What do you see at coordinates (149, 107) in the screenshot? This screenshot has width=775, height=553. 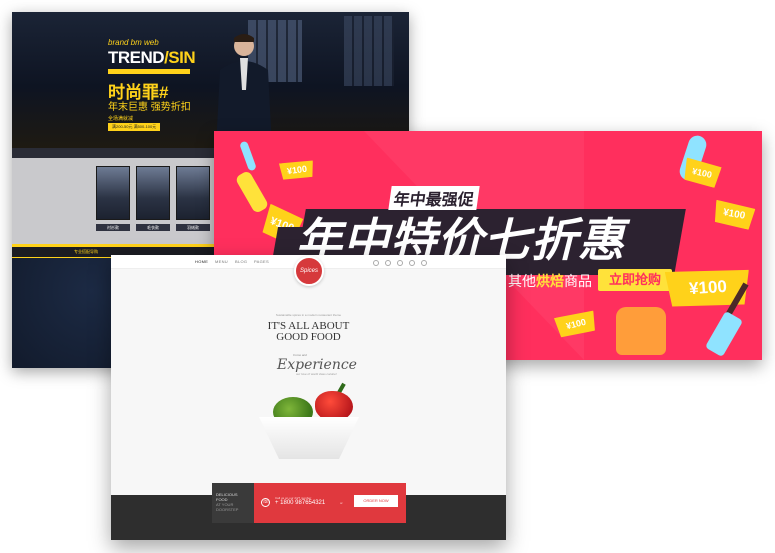 I see `fashion-subtitle: 年末巨惠 强势折扣` at bounding box center [149, 107].